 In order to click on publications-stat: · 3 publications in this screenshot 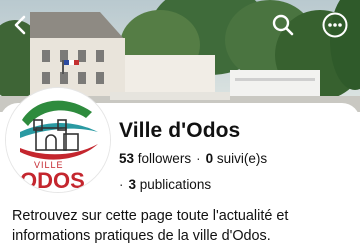, I will do `click(165, 184)`.